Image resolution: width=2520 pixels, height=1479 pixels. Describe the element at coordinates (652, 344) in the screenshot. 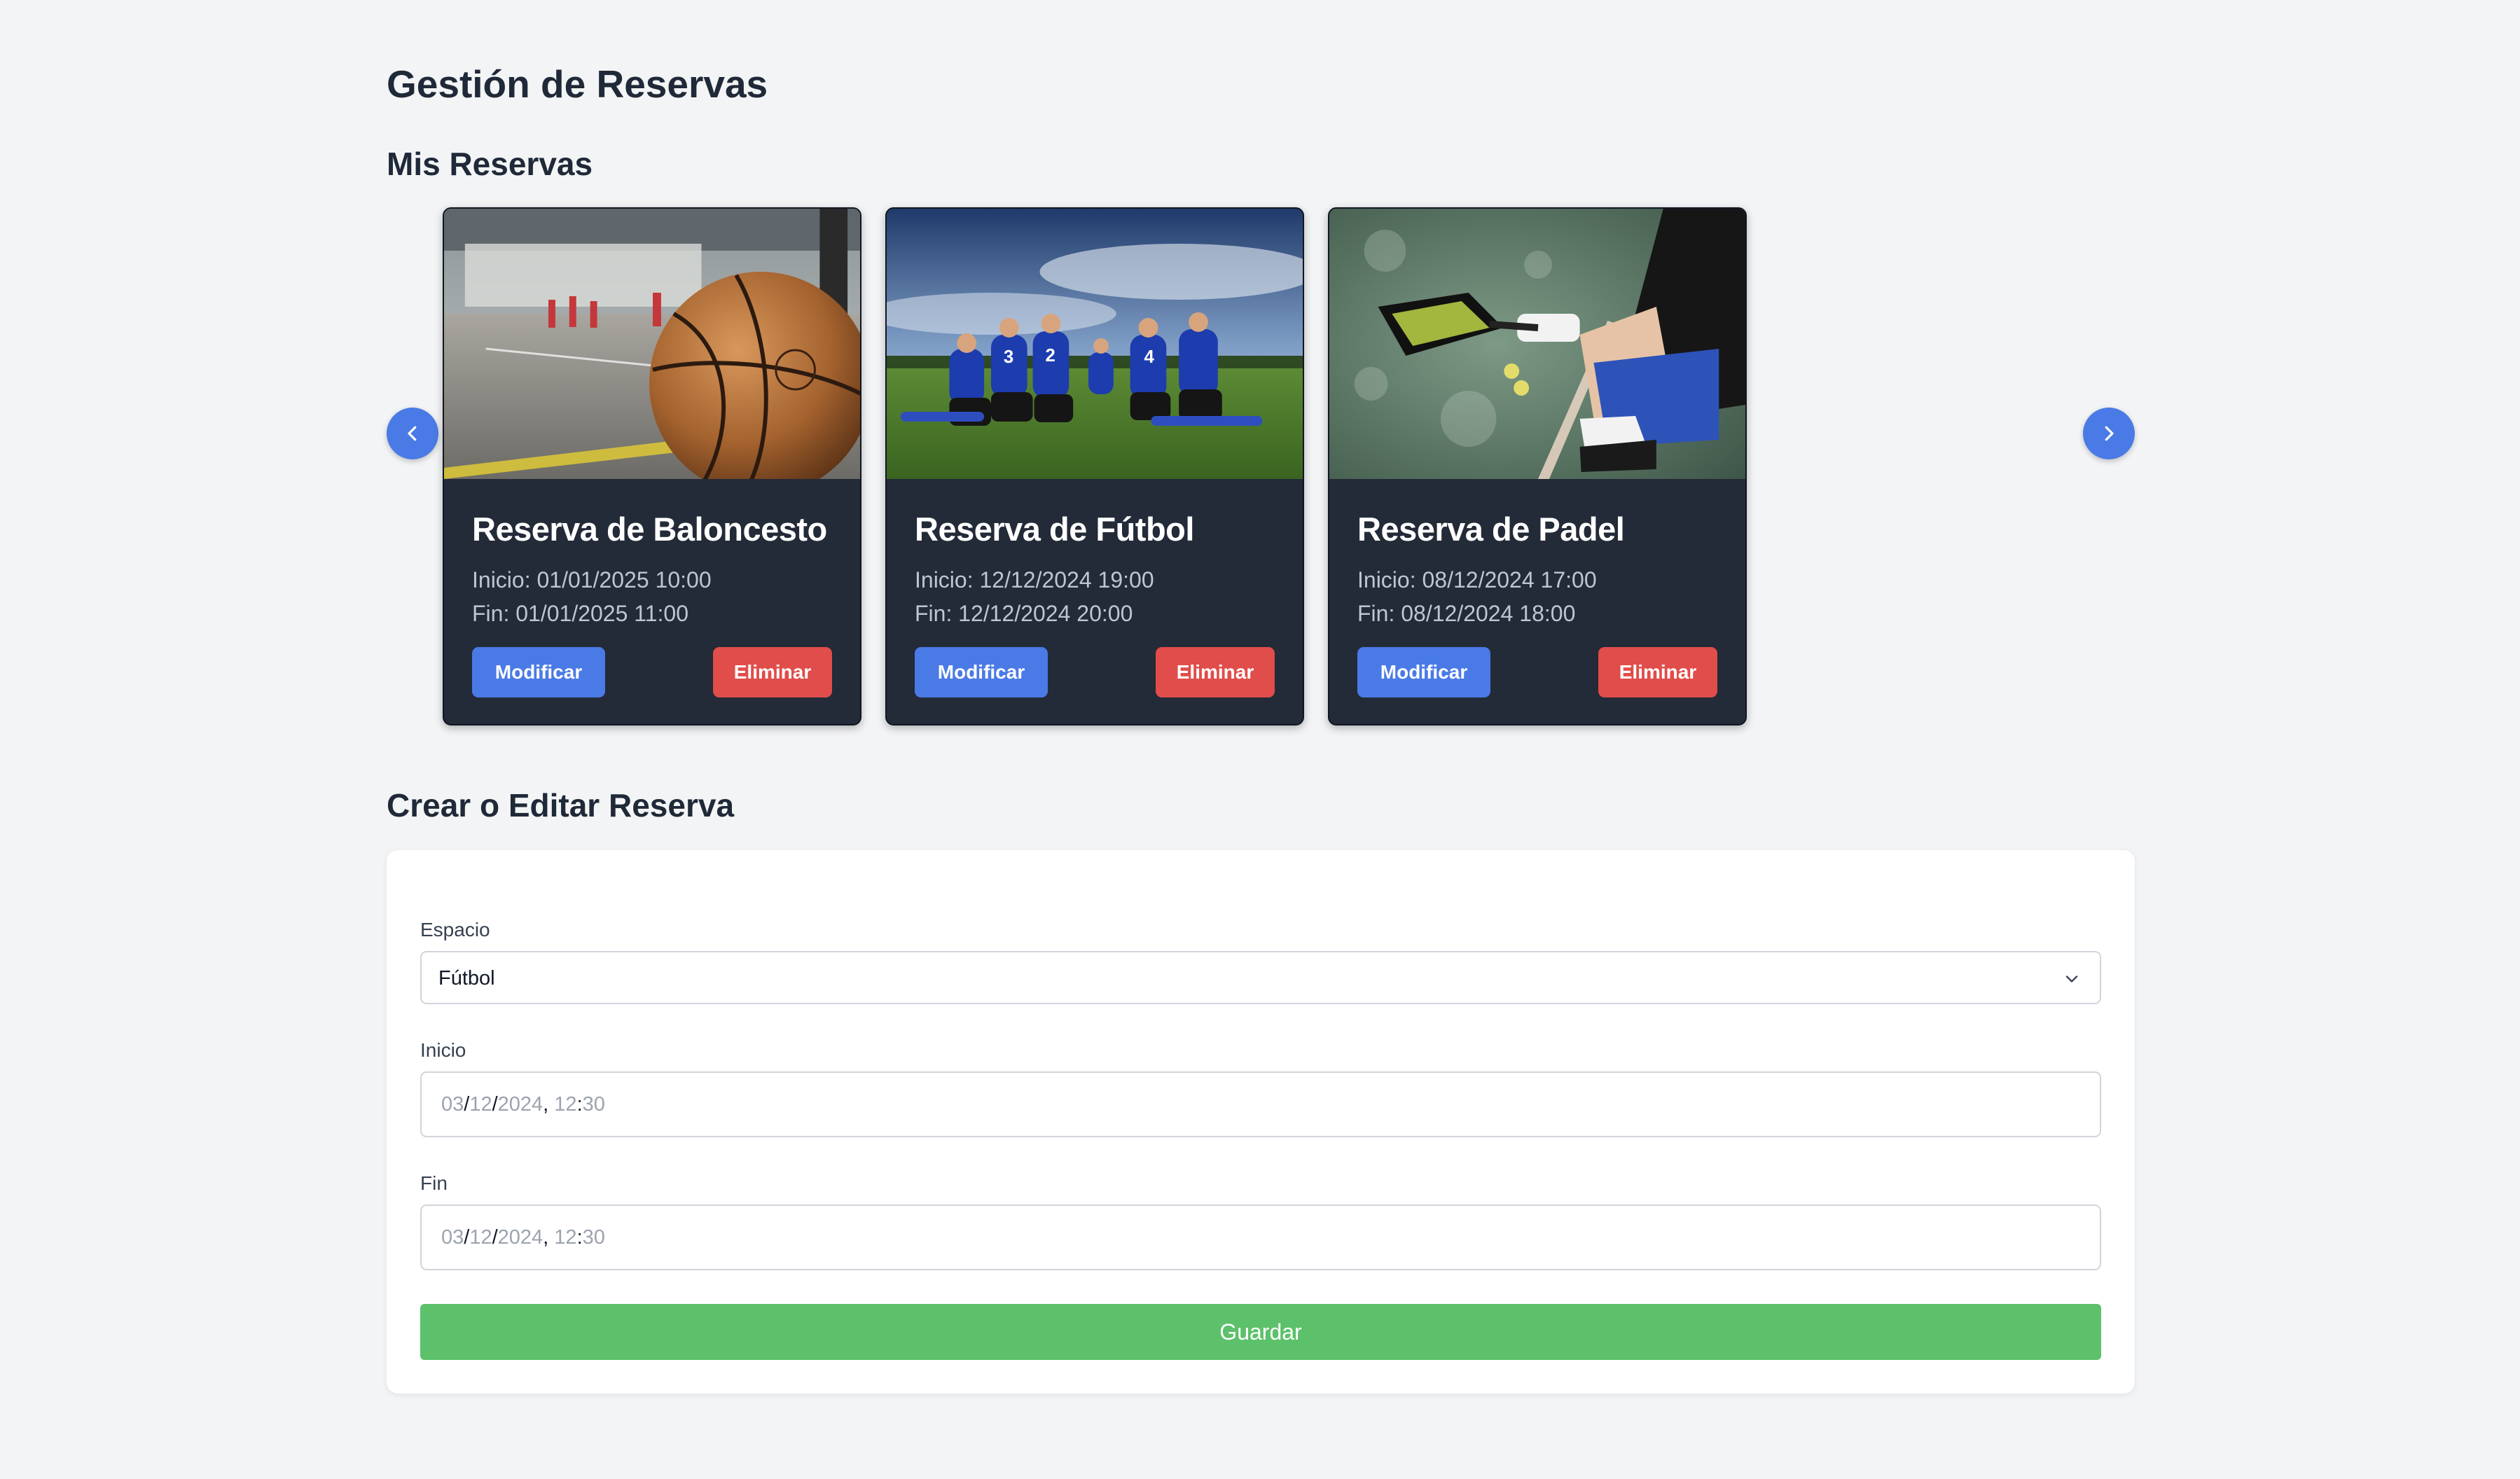

I see `basketball-court-image` at that location.